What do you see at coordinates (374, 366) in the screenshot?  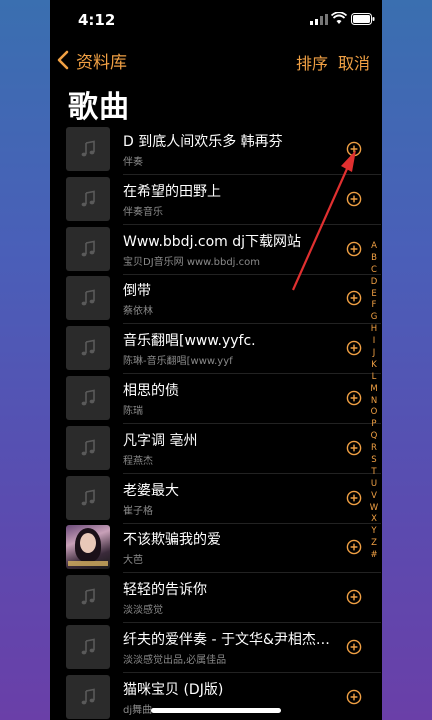 I see `index-letter: K` at bounding box center [374, 366].